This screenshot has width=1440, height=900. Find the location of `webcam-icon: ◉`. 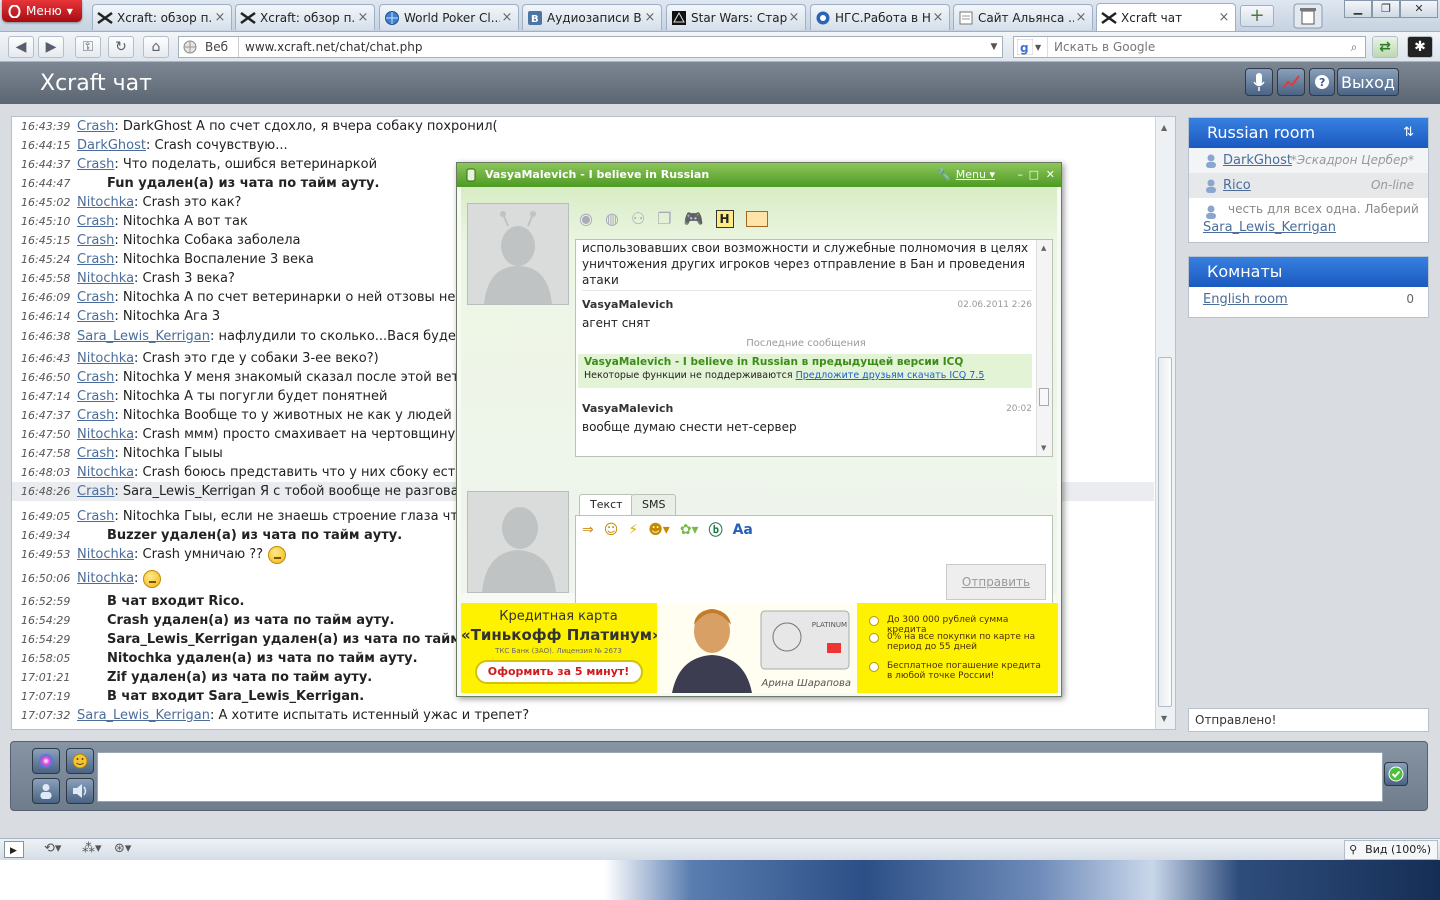

webcam-icon: ◉ is located at coordinates (586, 218).